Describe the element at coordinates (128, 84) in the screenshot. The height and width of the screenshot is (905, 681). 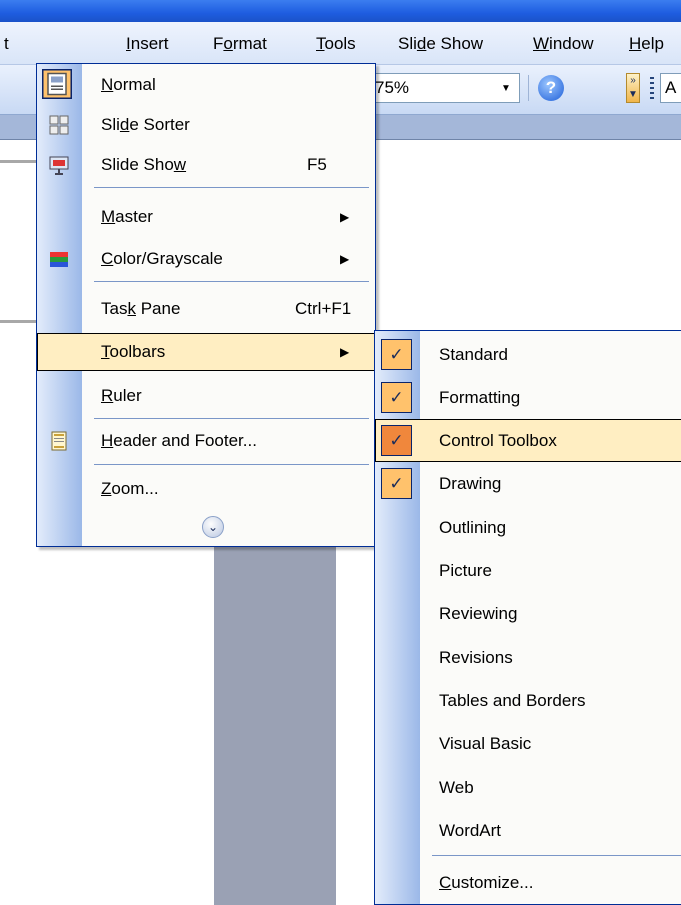
I see `menu-item-label: Normal` at that location.